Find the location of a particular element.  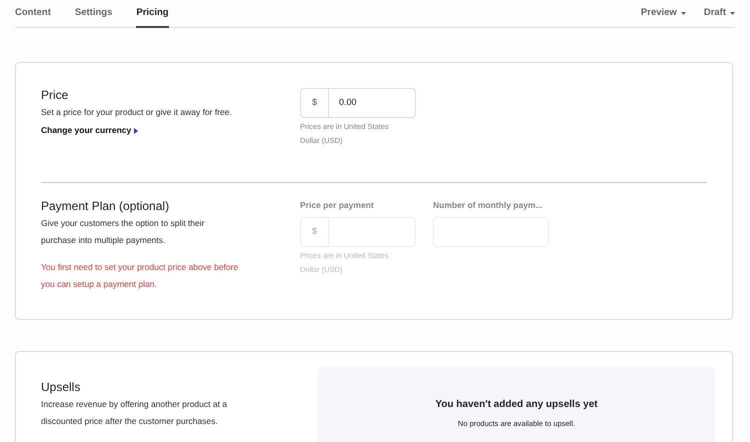

currency-link: Change your currency is located at coordinates (89, 131).